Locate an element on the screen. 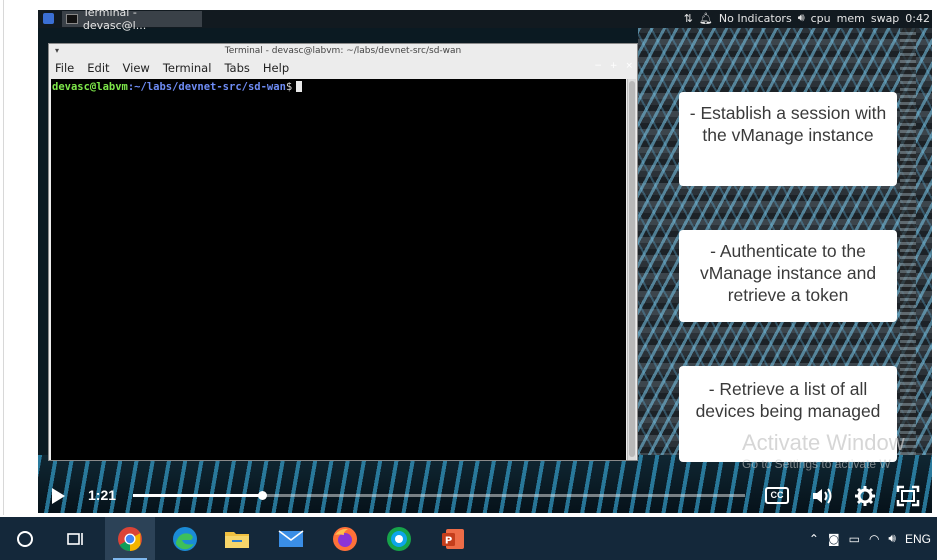  mem-label: mem is located at coordinates (850, 18).